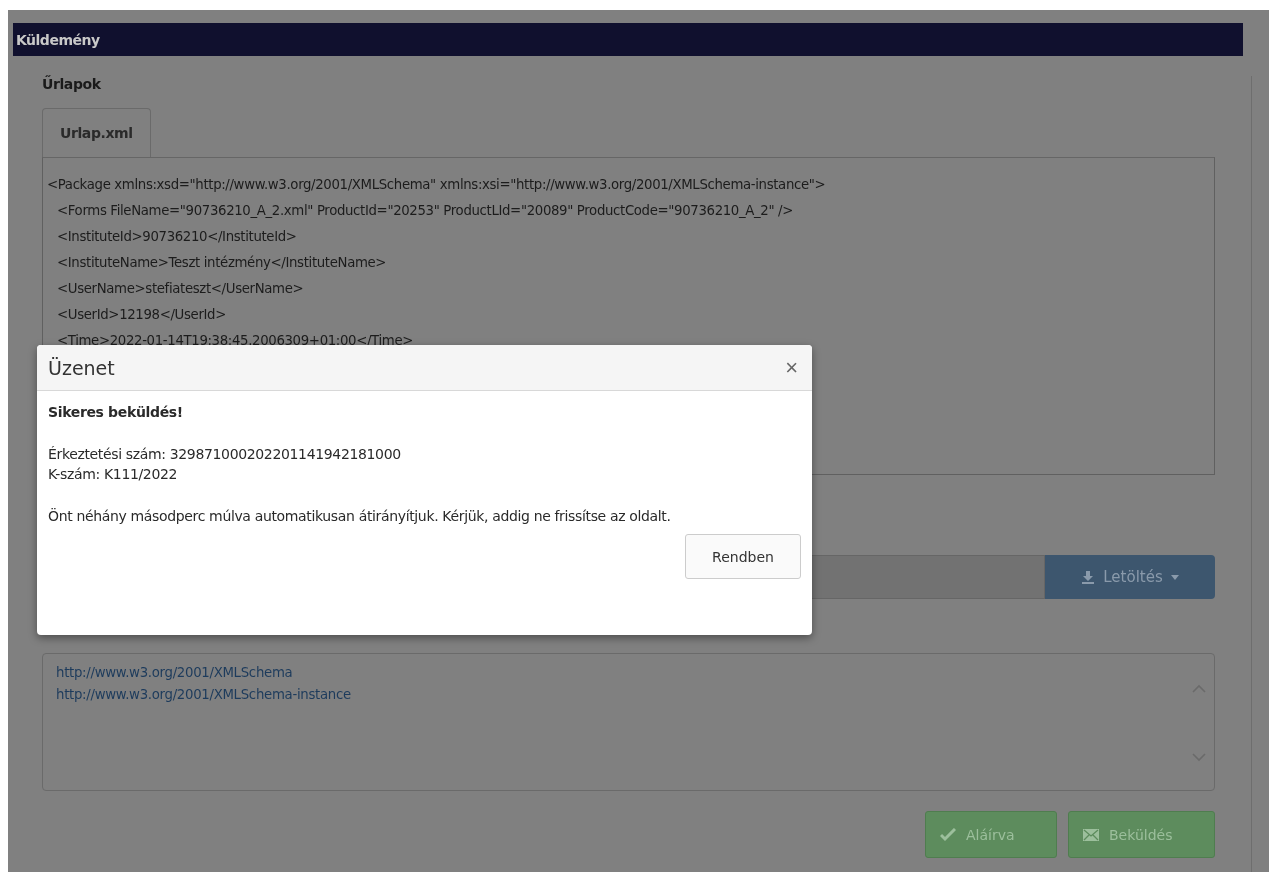 The width and height of the screenshot is (1269, 872). I want to click on ok-button: Rendben, so click(743, 556).